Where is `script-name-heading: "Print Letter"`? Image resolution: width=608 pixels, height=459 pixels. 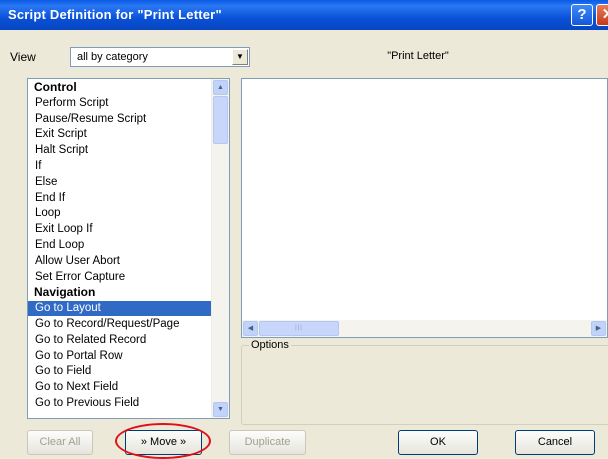 script-name-heading: "Print Letter" is located at coordinates (418, 56).